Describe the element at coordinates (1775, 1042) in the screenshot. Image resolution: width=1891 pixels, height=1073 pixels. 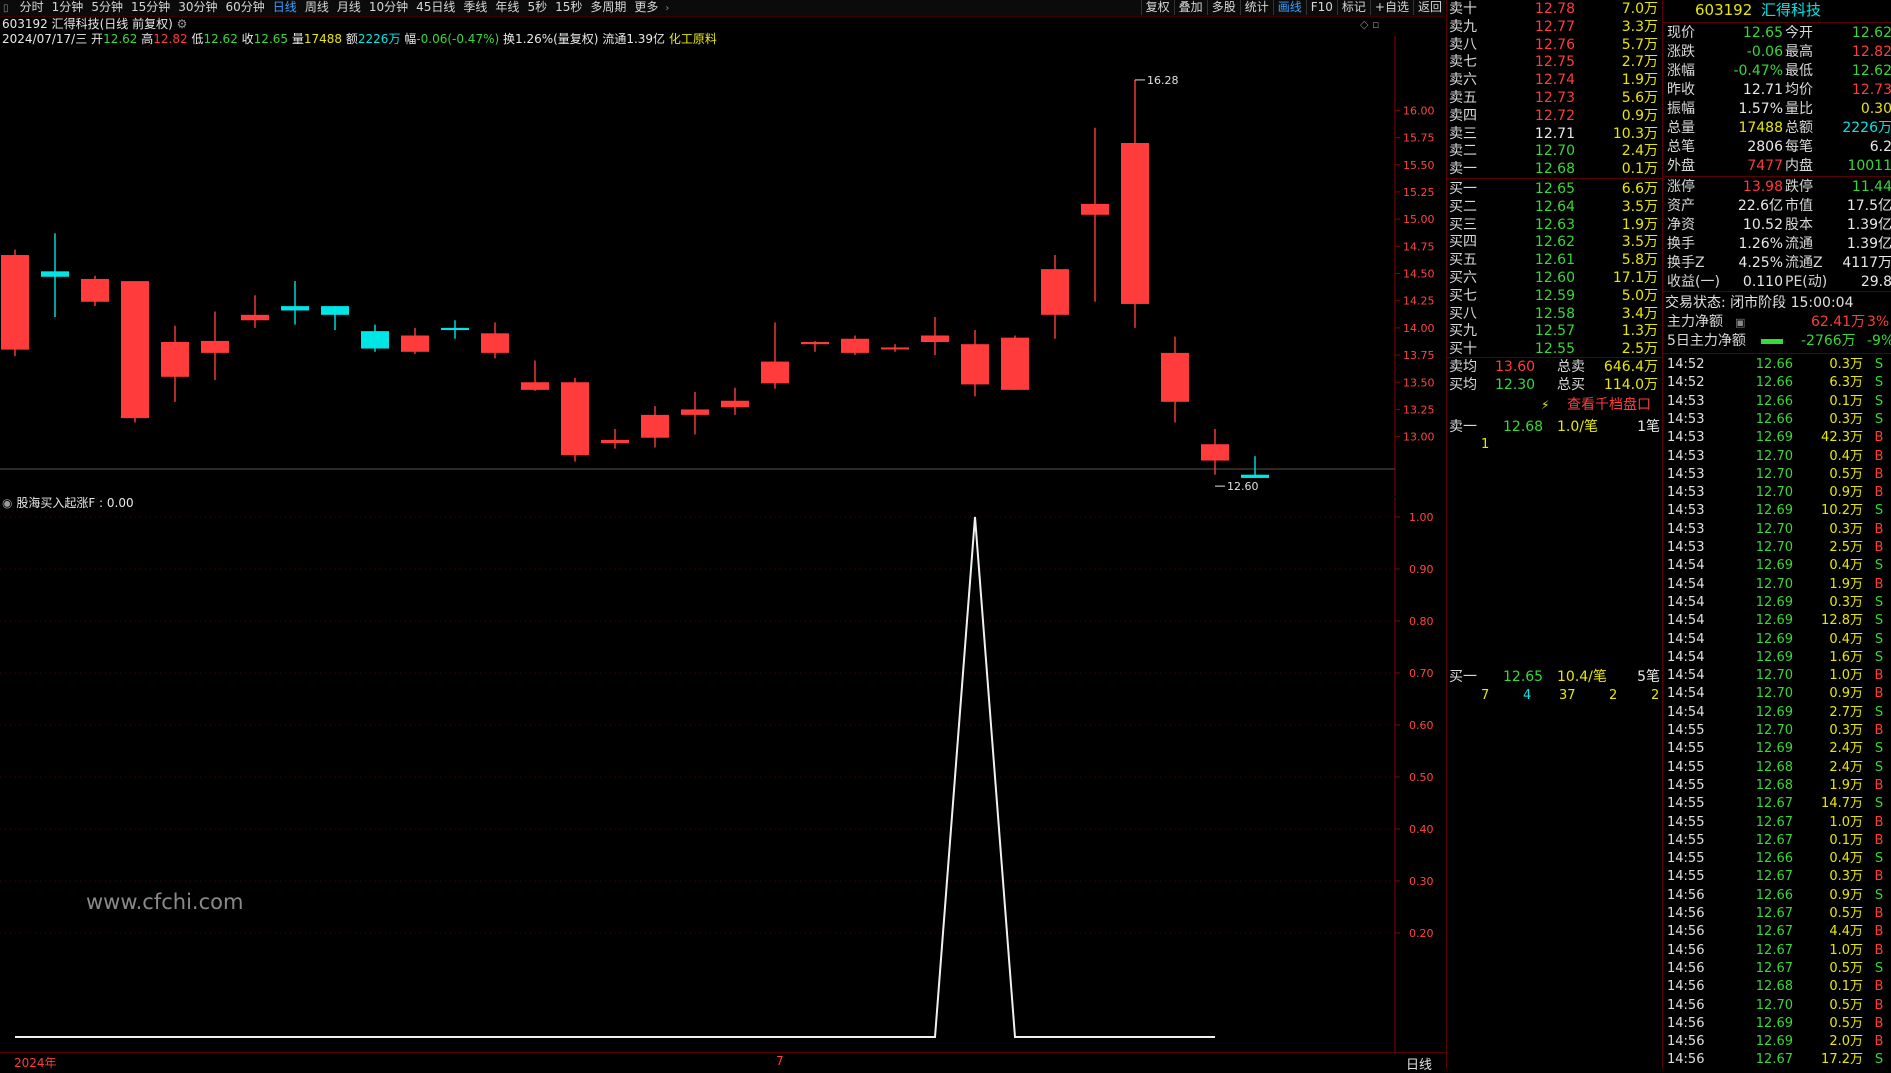
I see `tick-row: 14:56 12.69 2.0万 B` at that location.